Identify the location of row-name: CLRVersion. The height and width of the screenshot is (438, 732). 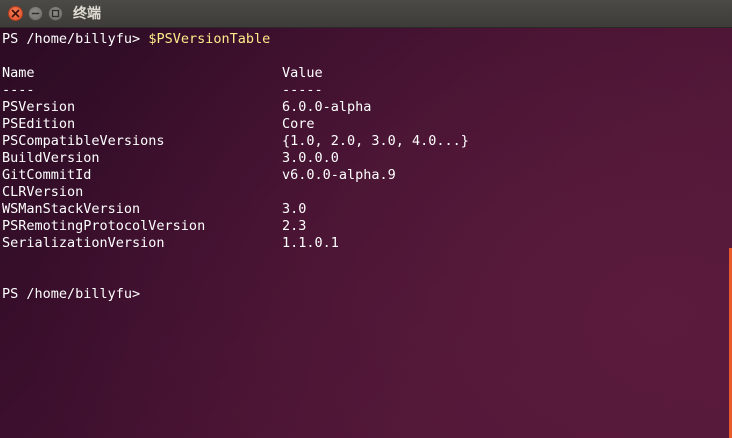
(43, 192).